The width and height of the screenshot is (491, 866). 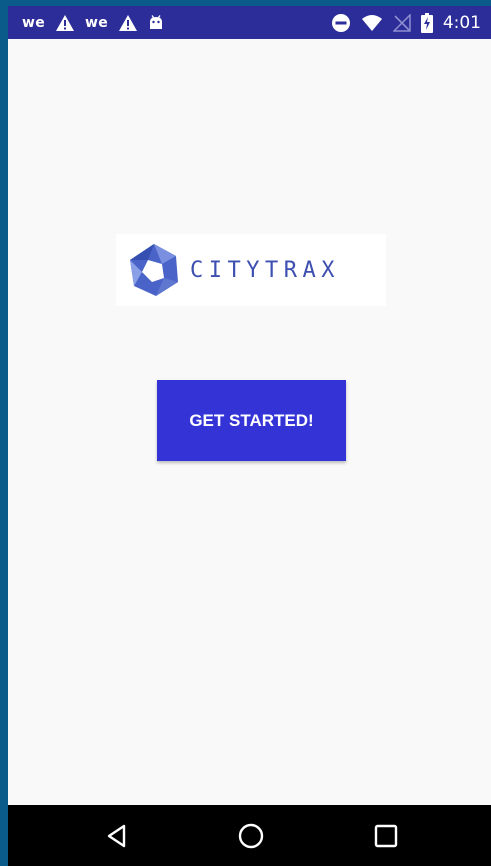 What do you see at coordinates (461, 22) in the screenshot?
I see `clock: 4:01` at bounding box center [461, 22].